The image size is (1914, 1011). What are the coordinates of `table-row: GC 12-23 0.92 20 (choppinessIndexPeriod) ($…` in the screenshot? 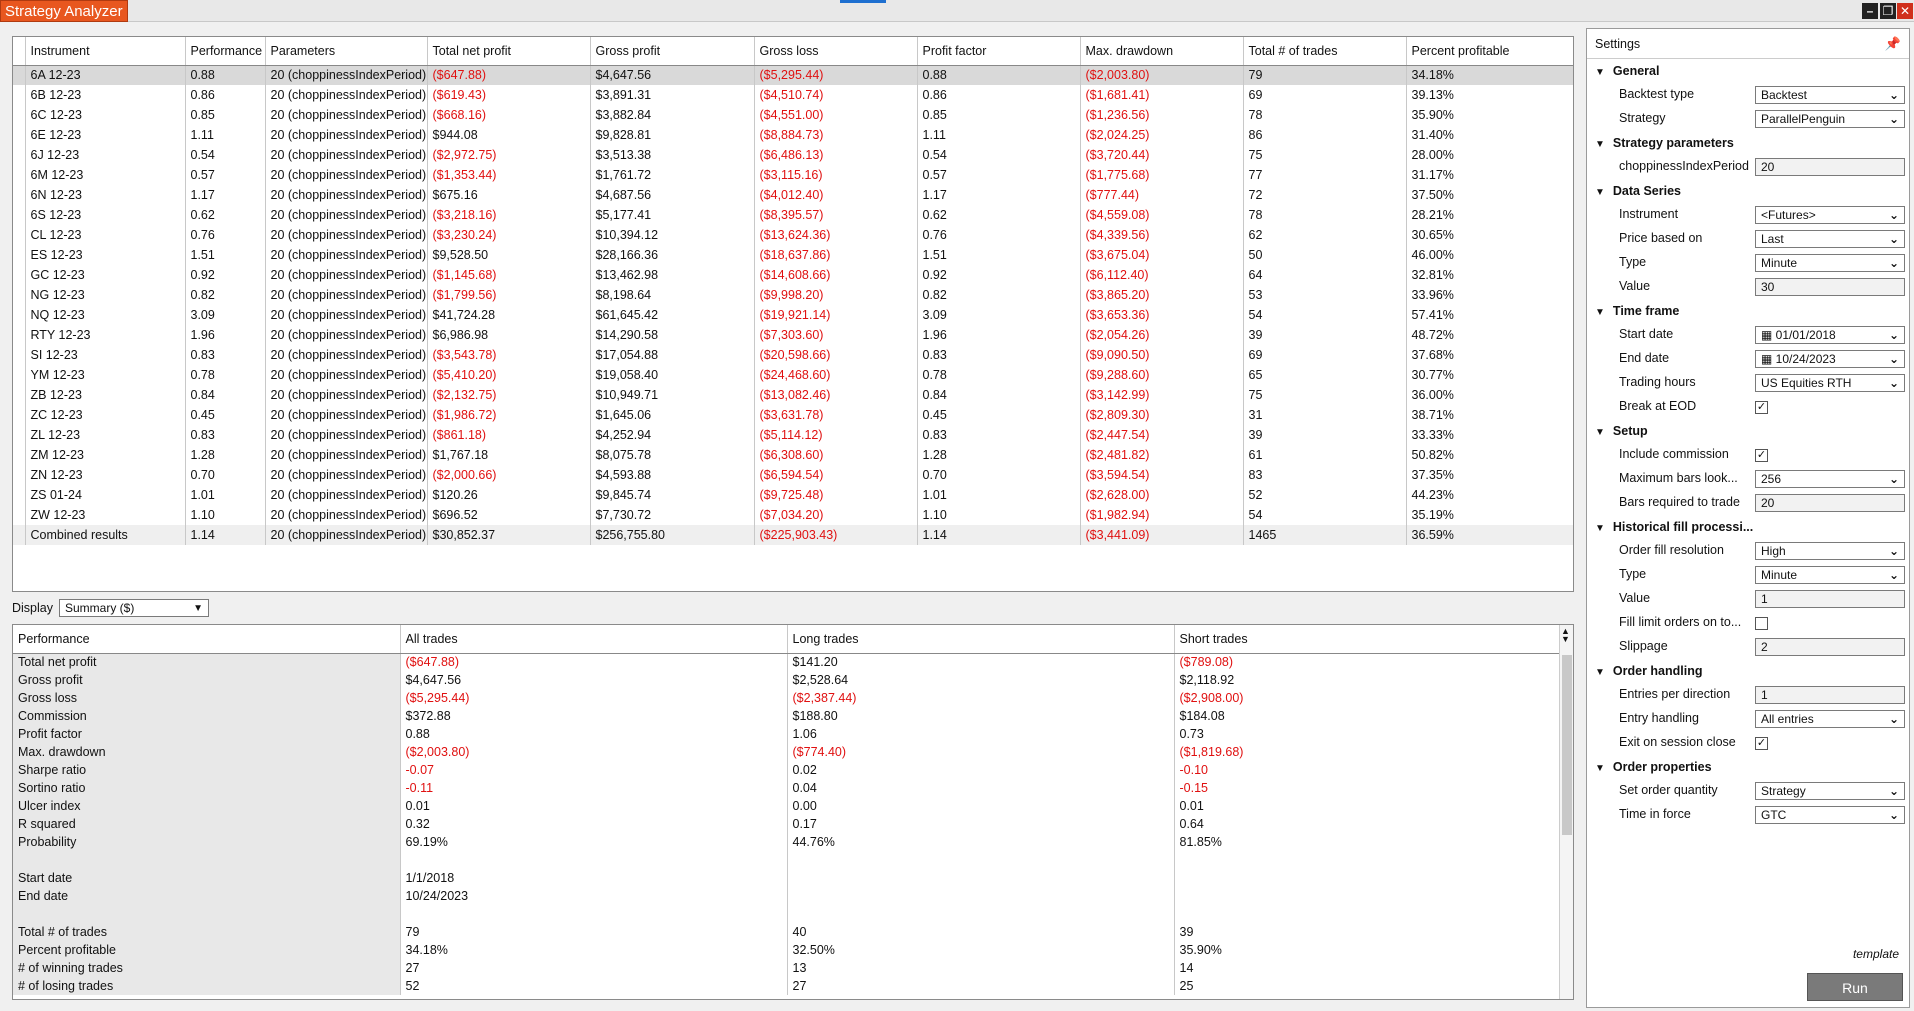 It's located at (793, 275).